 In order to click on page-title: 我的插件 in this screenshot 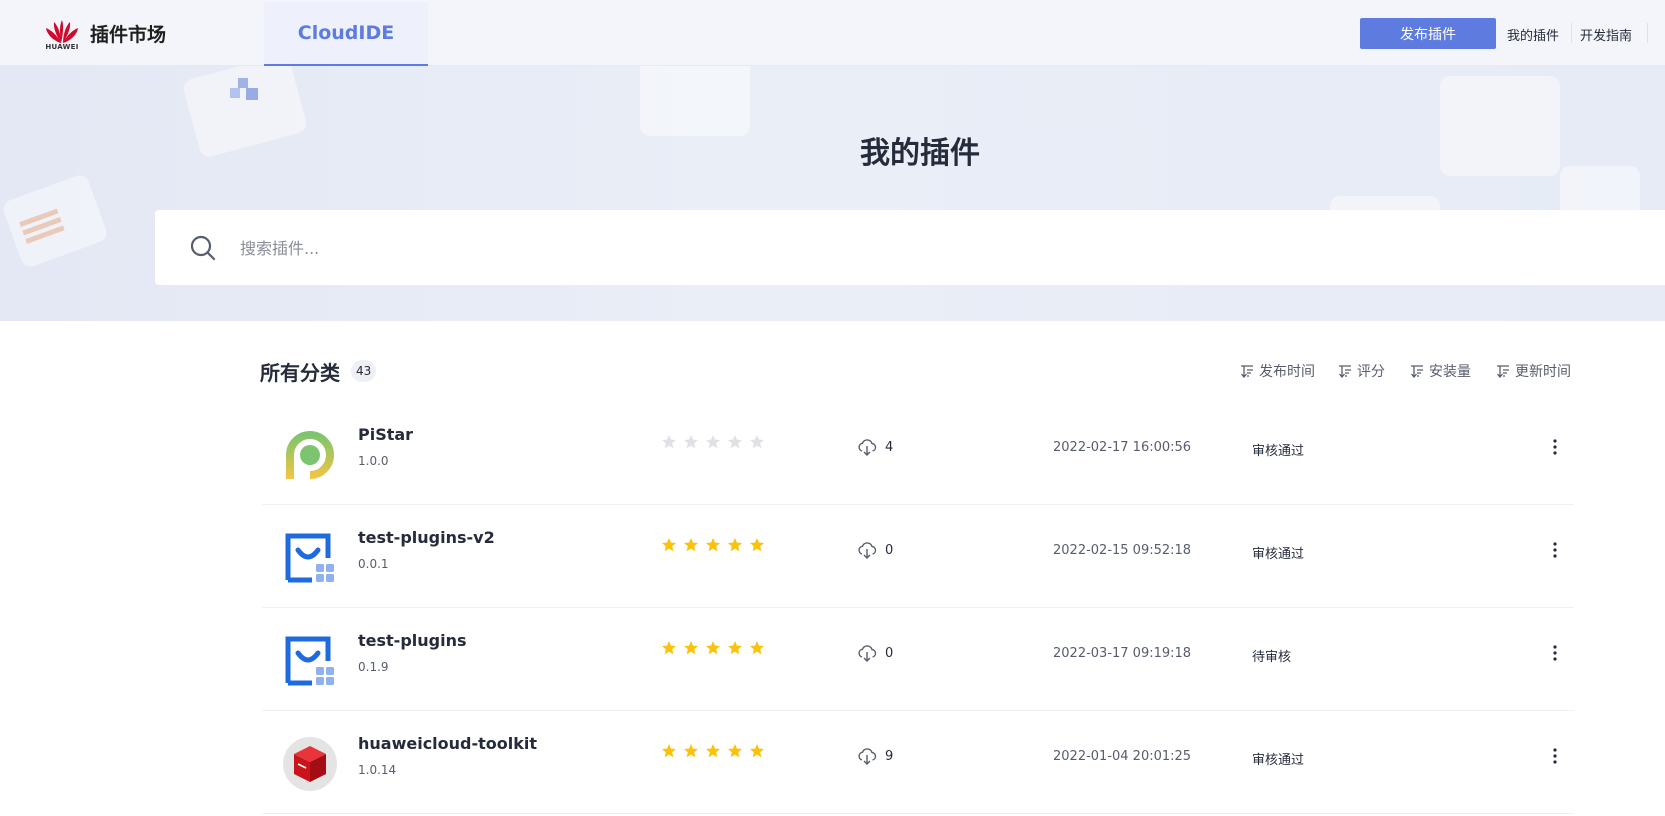, I will do `click(920, 153)`.